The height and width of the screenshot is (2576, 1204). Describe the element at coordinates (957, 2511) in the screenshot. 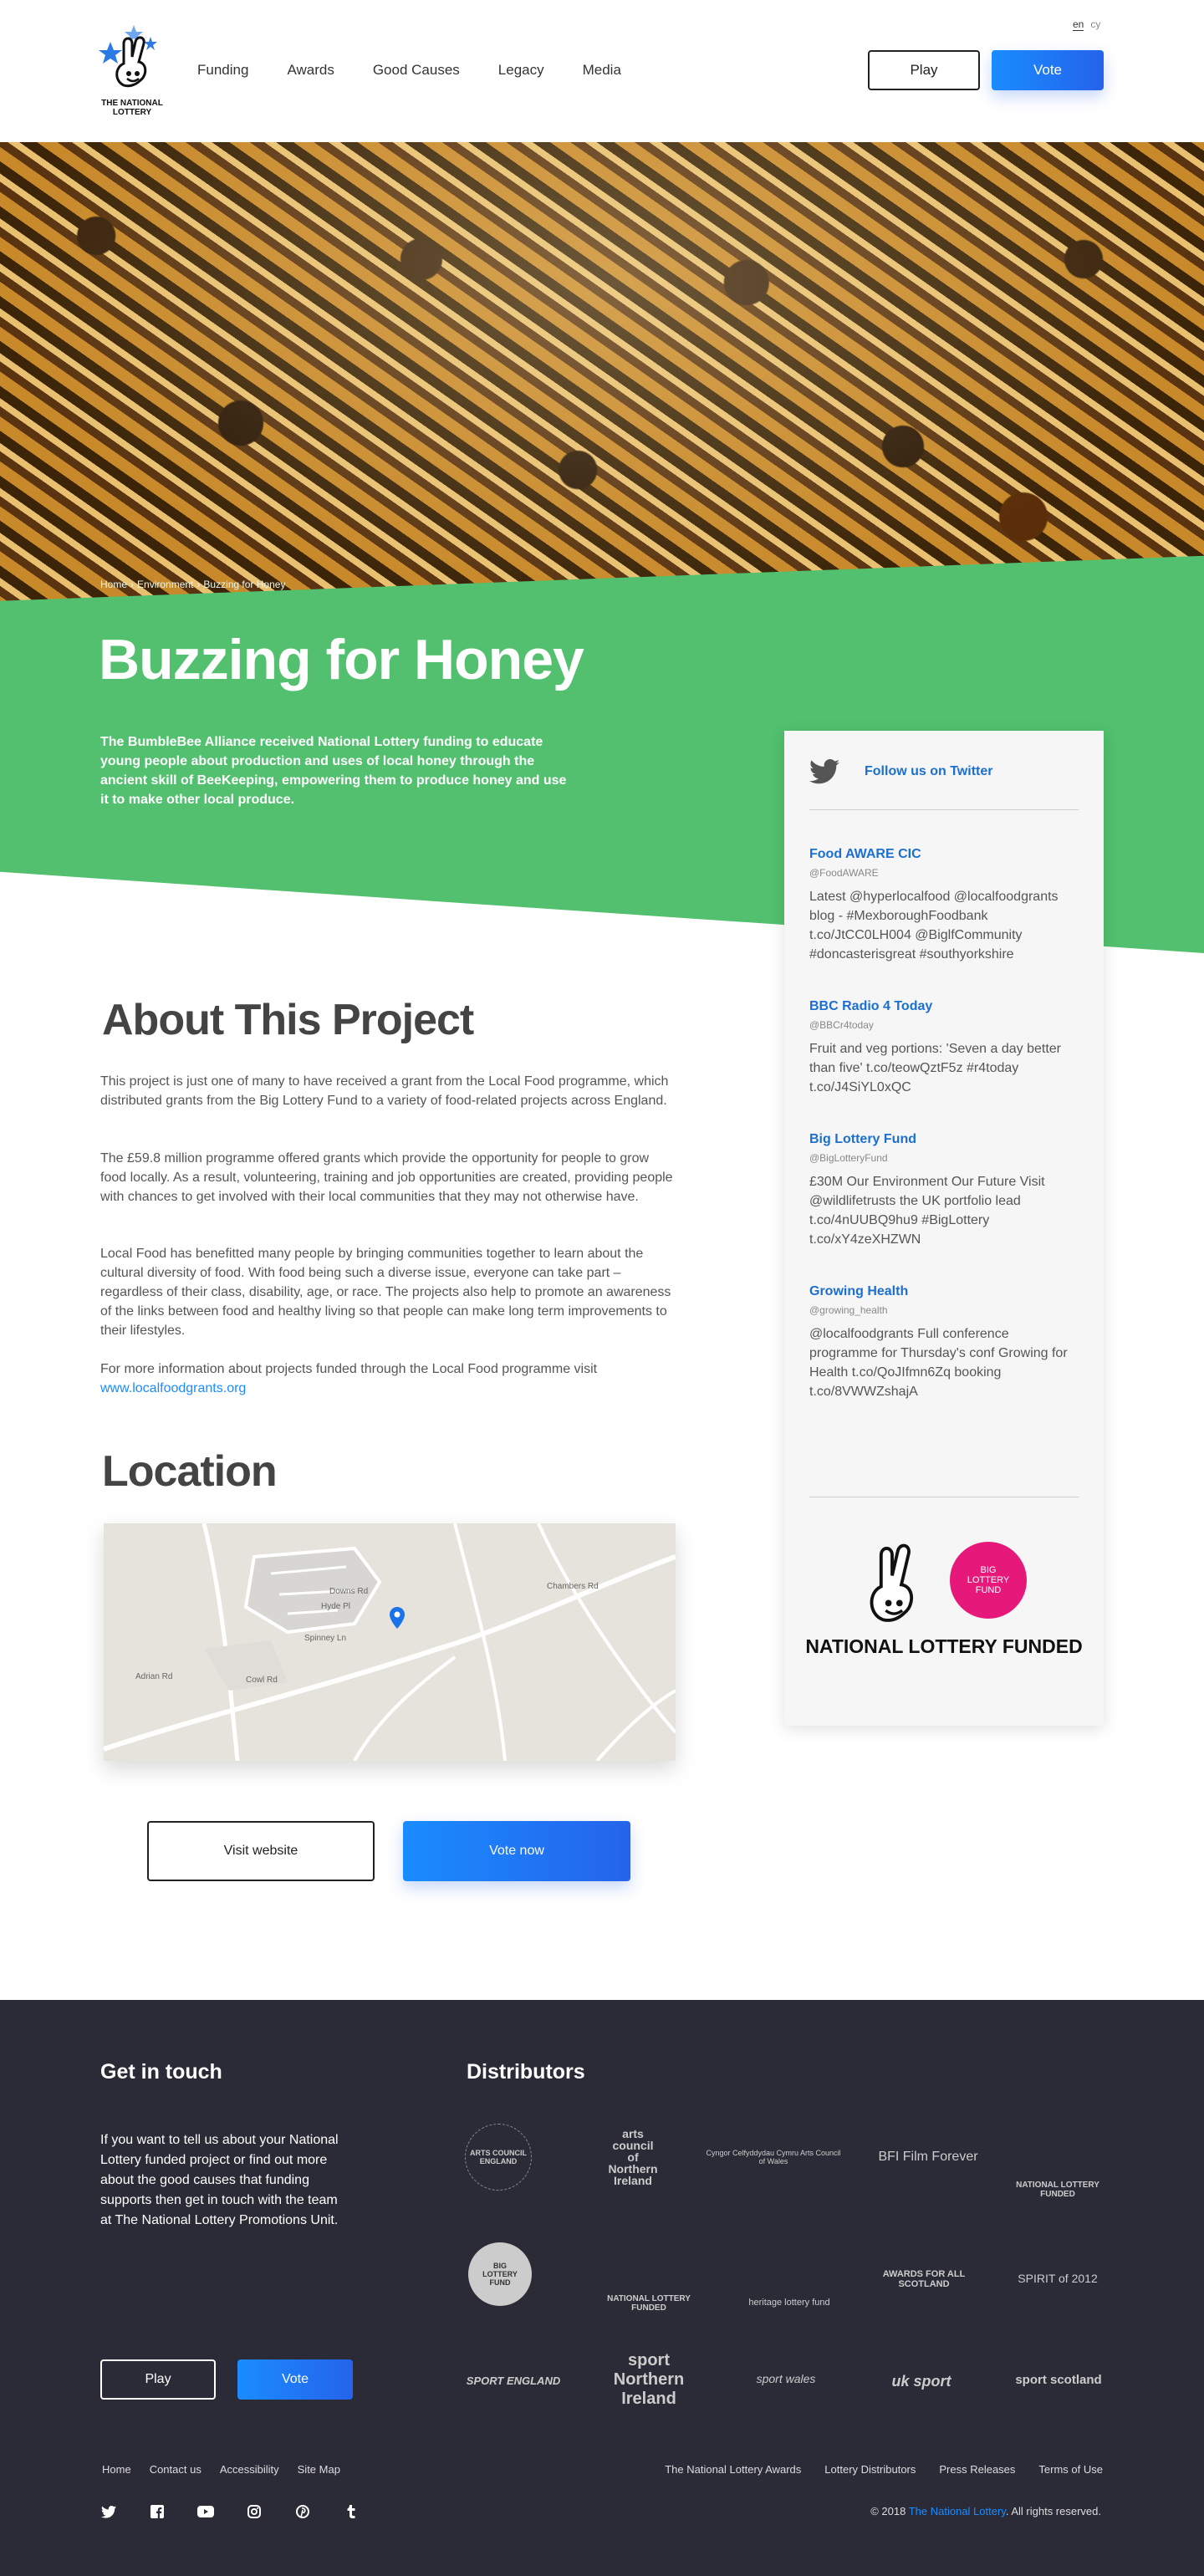

I see `copyright-link: The National Lottery` at that location.